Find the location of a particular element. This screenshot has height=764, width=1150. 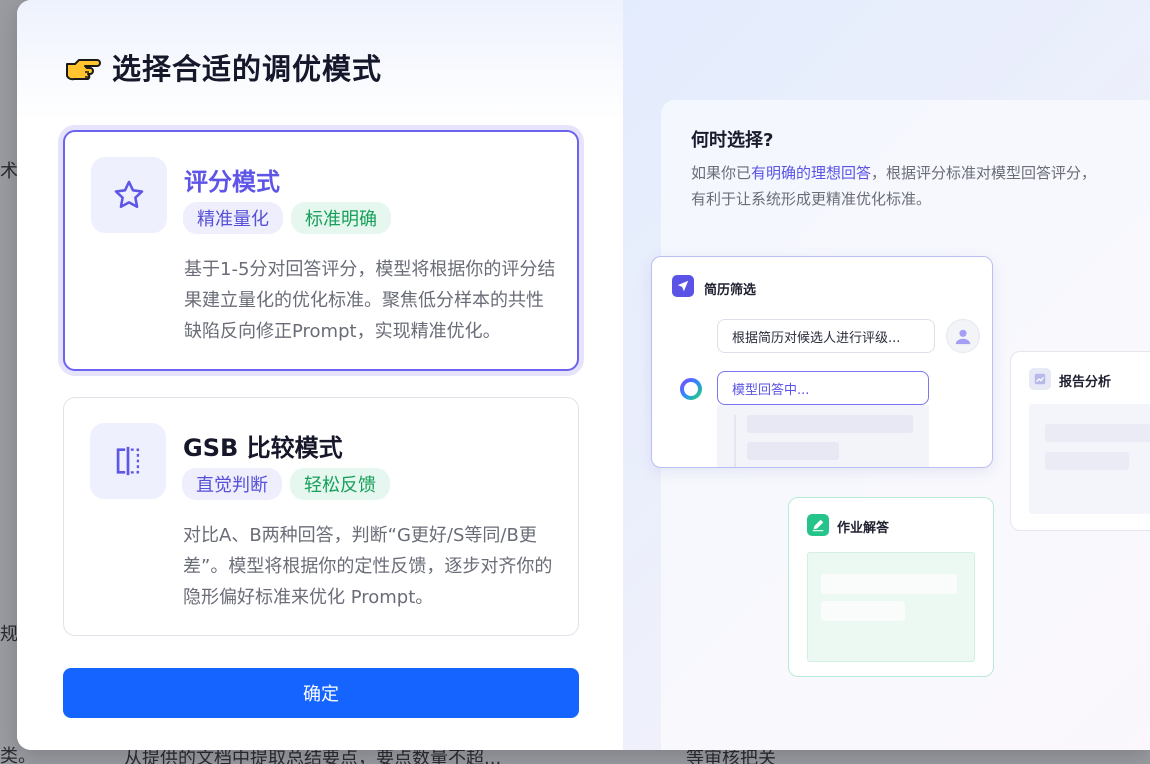

mode-tags: 直觉判断 轻松反馈 is located at coordinates (286, 484).